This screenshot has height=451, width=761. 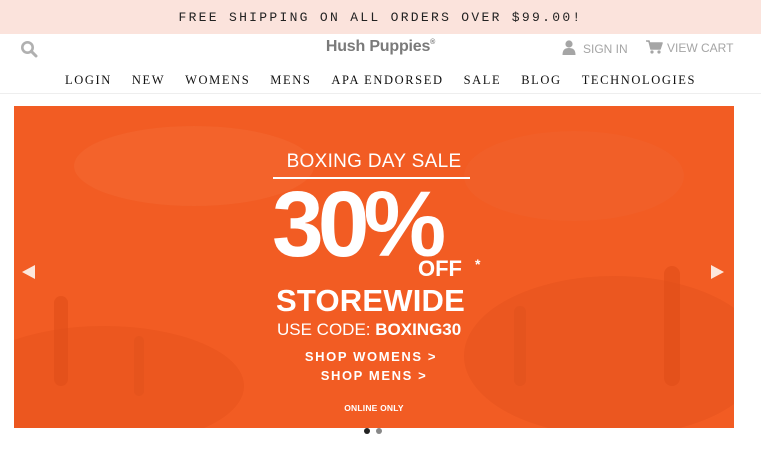 What do you see at coordinates (387, 80) in the screenshot?
I see `nav-item-apa-endorsed: APA ENDORSED` at bounding box center [387, 80].